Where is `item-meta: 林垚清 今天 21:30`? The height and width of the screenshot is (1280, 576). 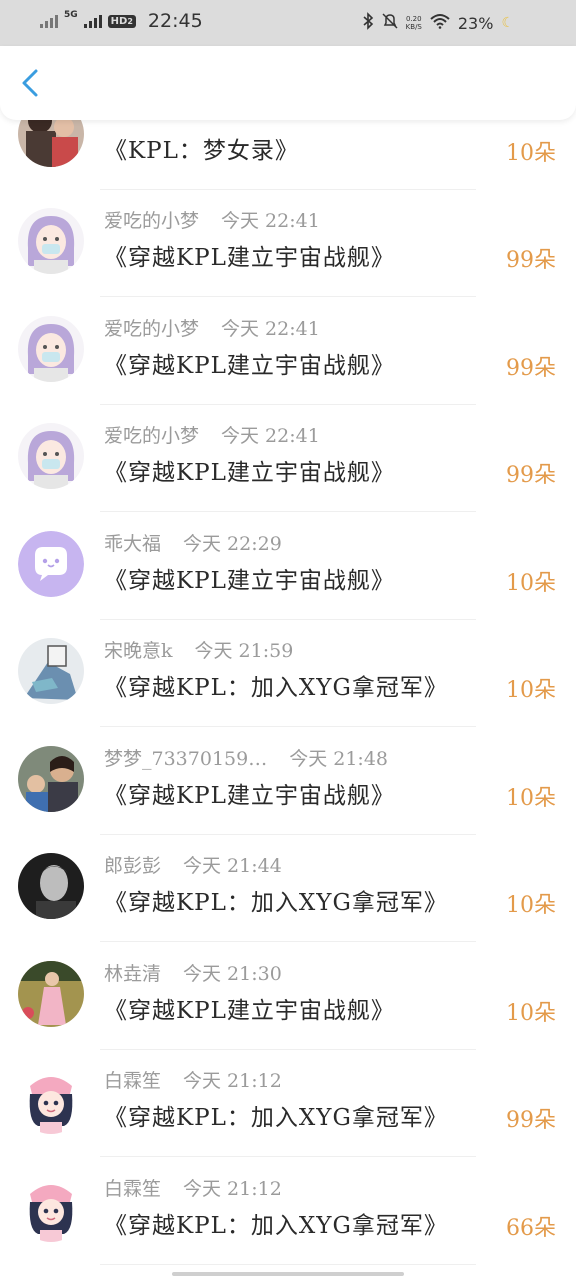 item-meta: 林垚清 今天 21:30 is located at coordinates (193, 972).